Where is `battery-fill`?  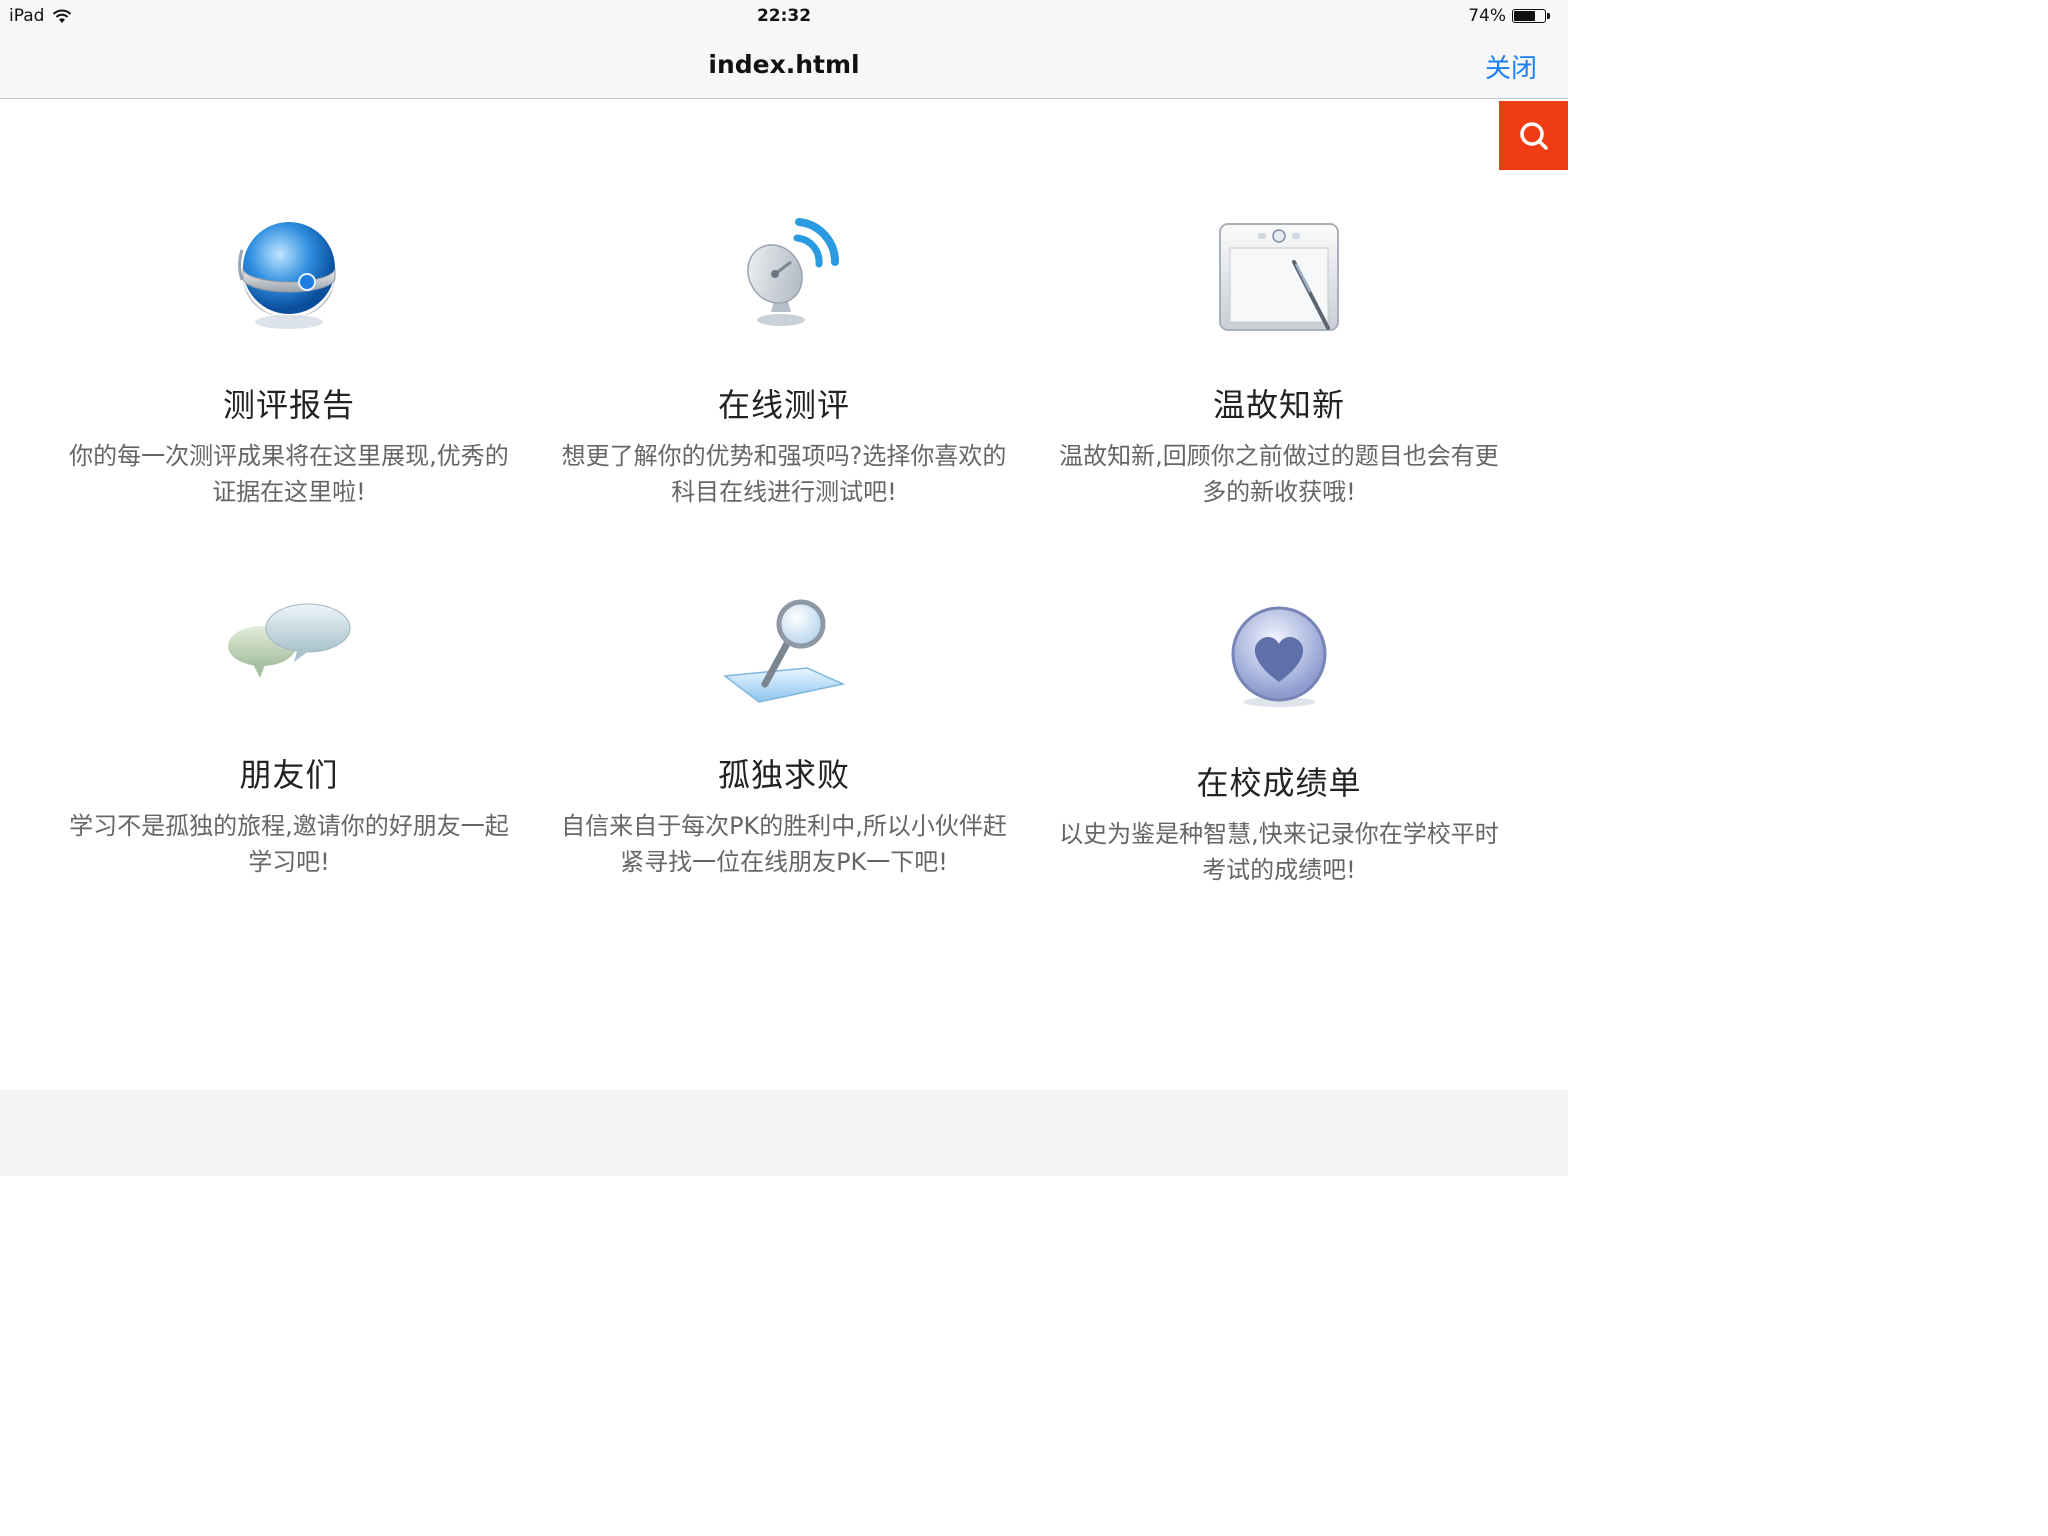 battery-fill is located at coordinates (1524, 16).